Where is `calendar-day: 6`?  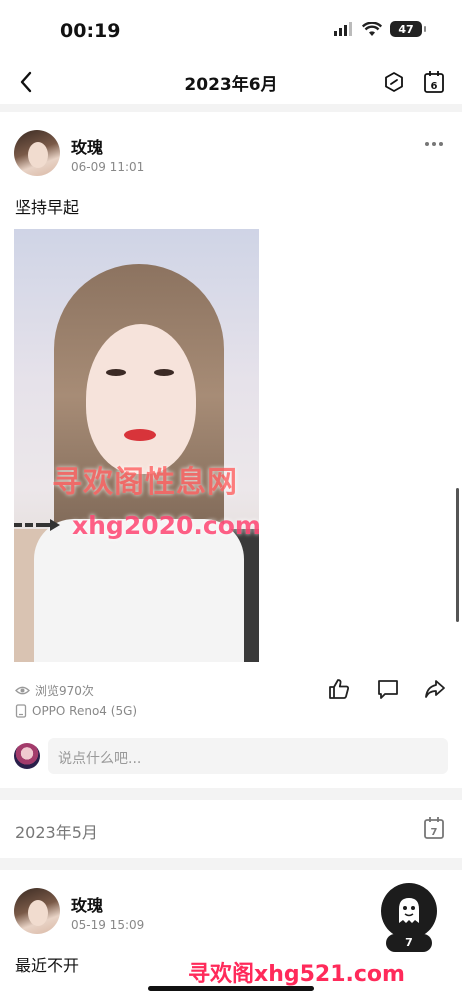
calendar-day: 6 is located at coordinates (434, 86).